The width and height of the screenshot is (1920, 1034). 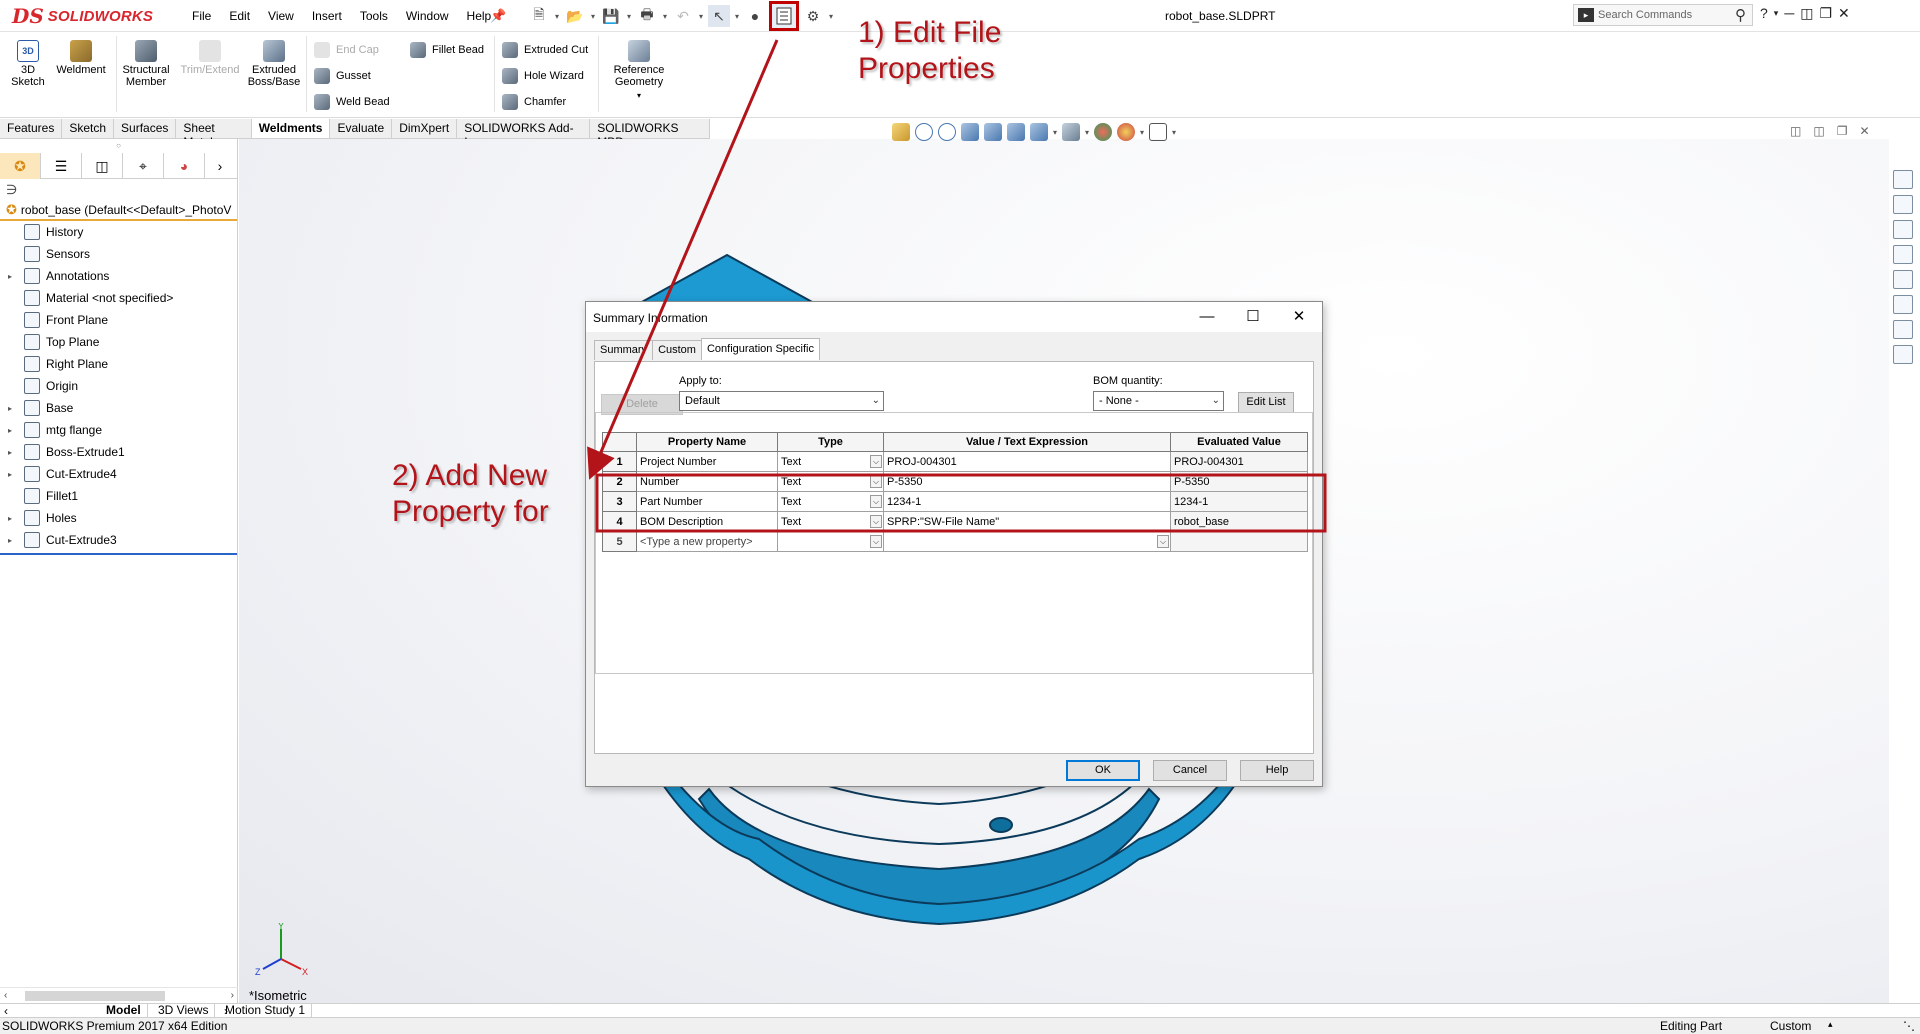 What do you see at coordinates (119, 995) in the screenshot?
I see `horizontal-scrollbar: ‹ ›` at bounding box center [119, 995].